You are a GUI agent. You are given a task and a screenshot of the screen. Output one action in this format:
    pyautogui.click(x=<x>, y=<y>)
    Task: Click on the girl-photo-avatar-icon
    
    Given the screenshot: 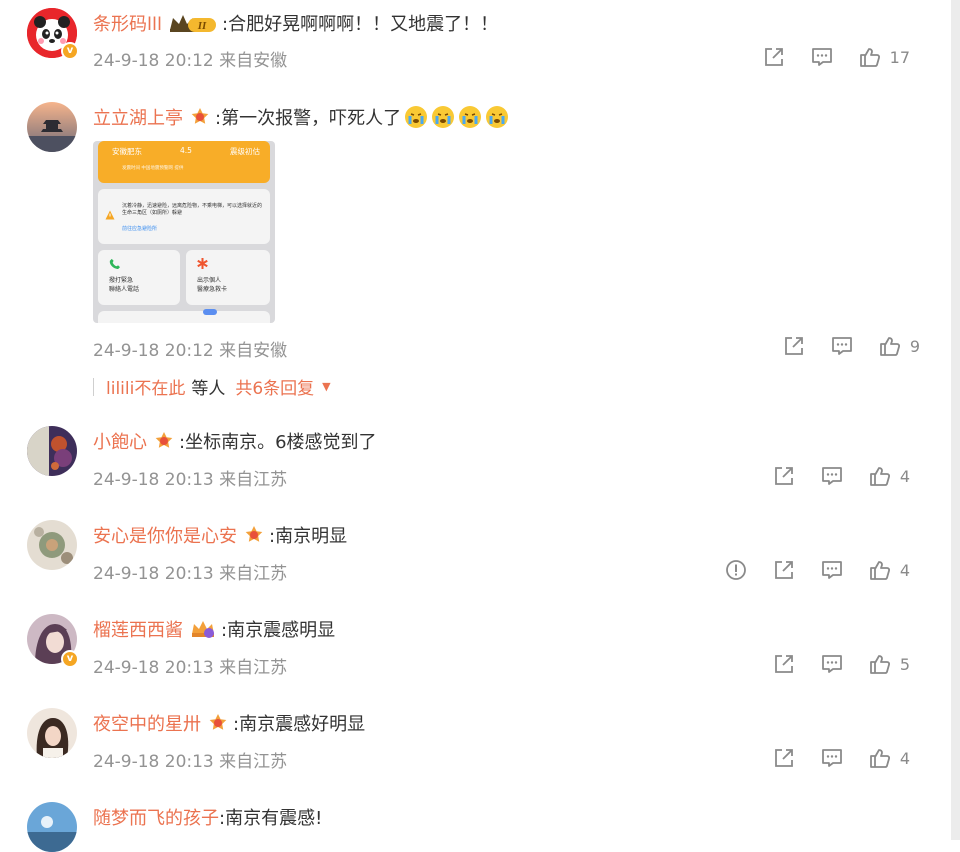 What is the action you would take?
    pyautogui.click(x=52, y=733)
    